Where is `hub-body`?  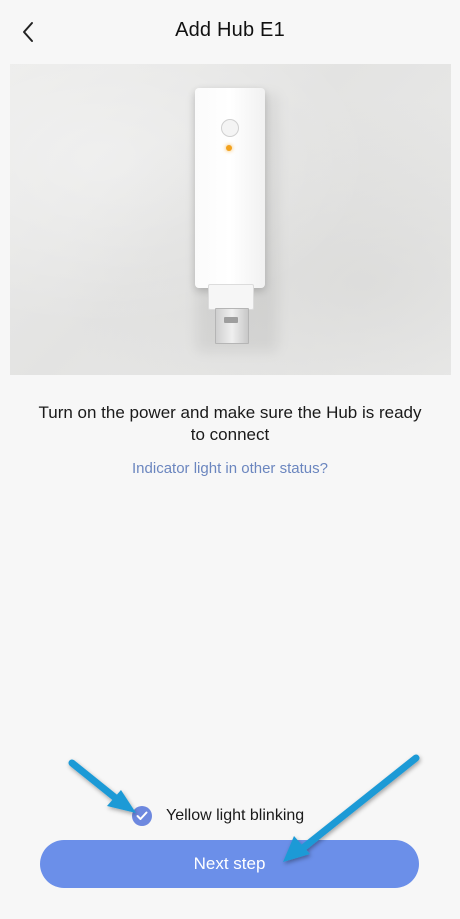 hub-body is located at coordinates (230, 188).